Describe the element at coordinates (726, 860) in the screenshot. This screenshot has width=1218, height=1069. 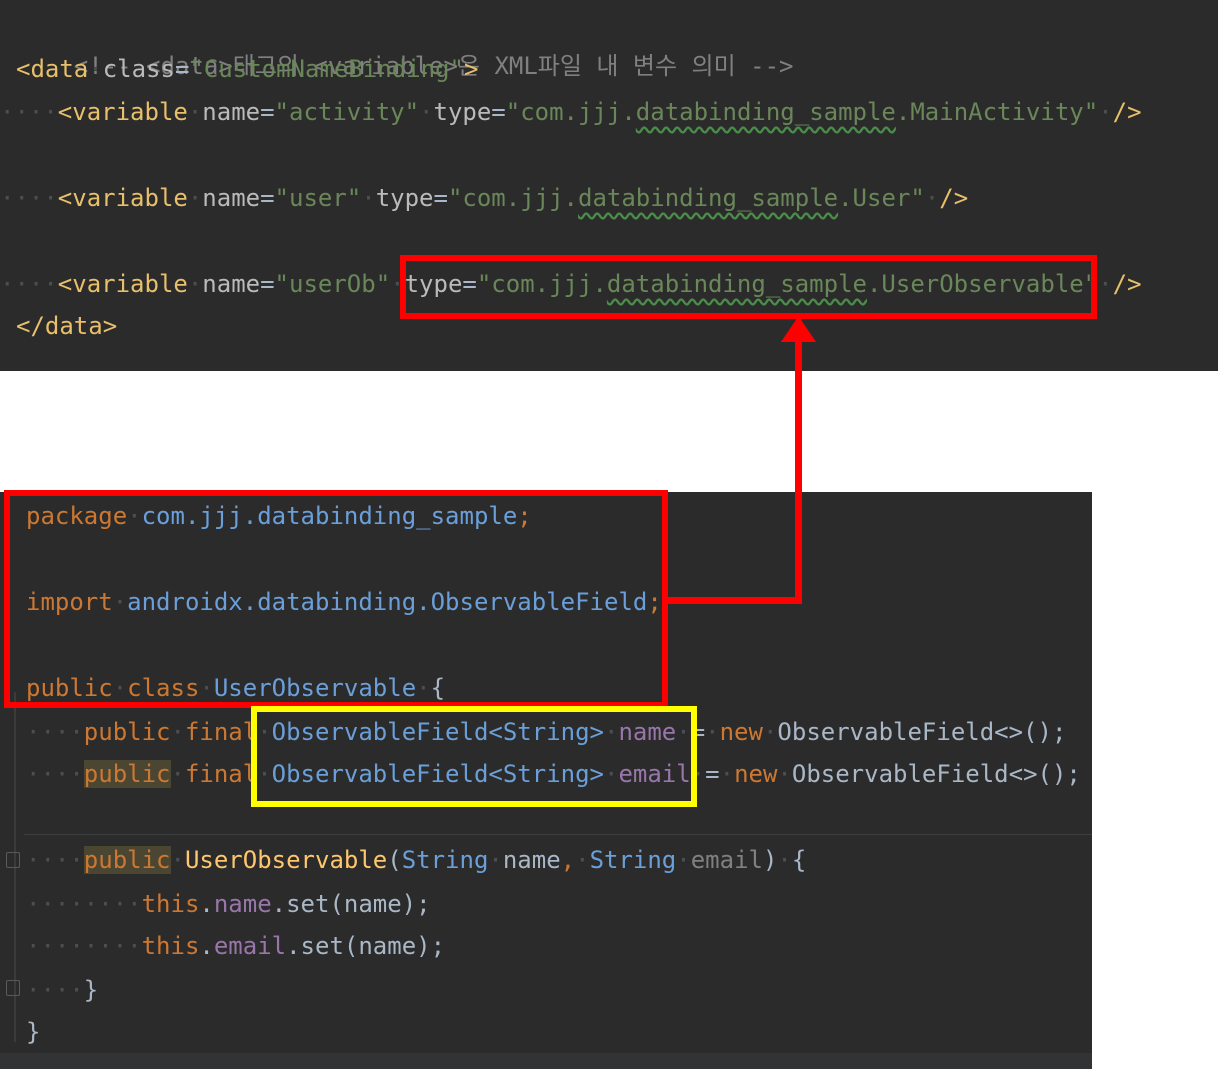
I see `param-email: email` at that location.